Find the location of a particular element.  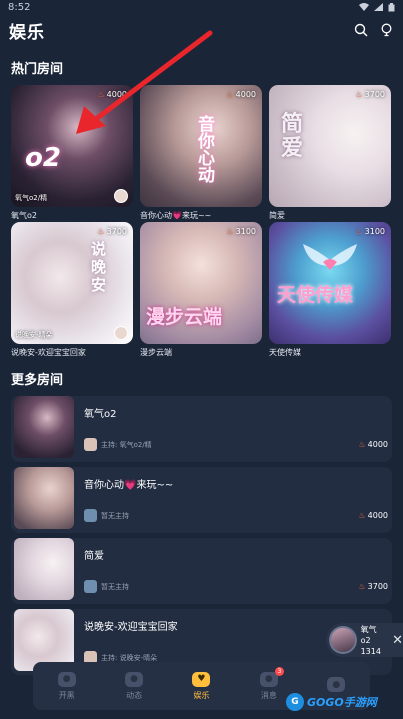

unread-badge: 3 is located at coordinates (279, 671).